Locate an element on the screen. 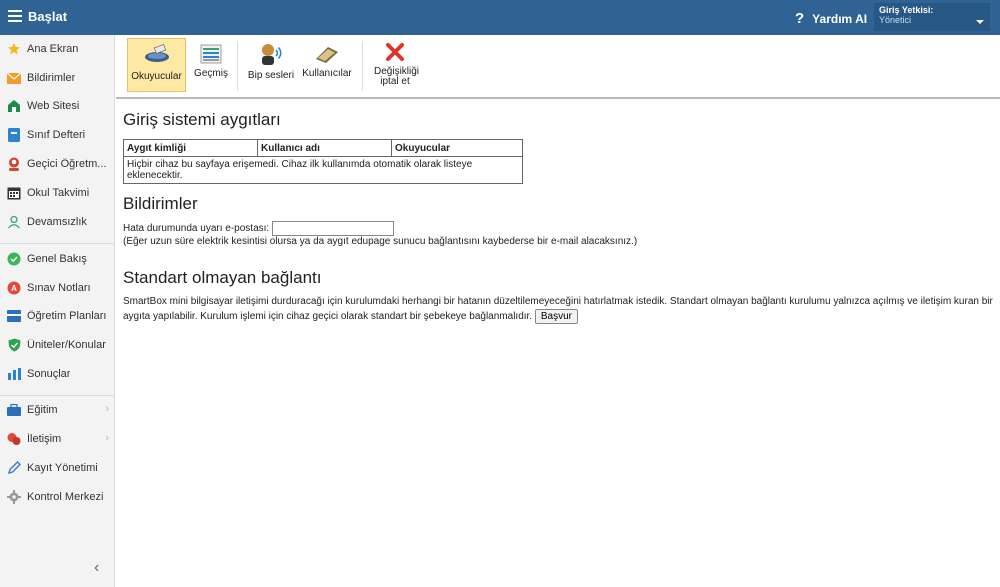 This screenshot has height=587, width=1000. apply-button: Başvur is located at coordinates (556, 316).